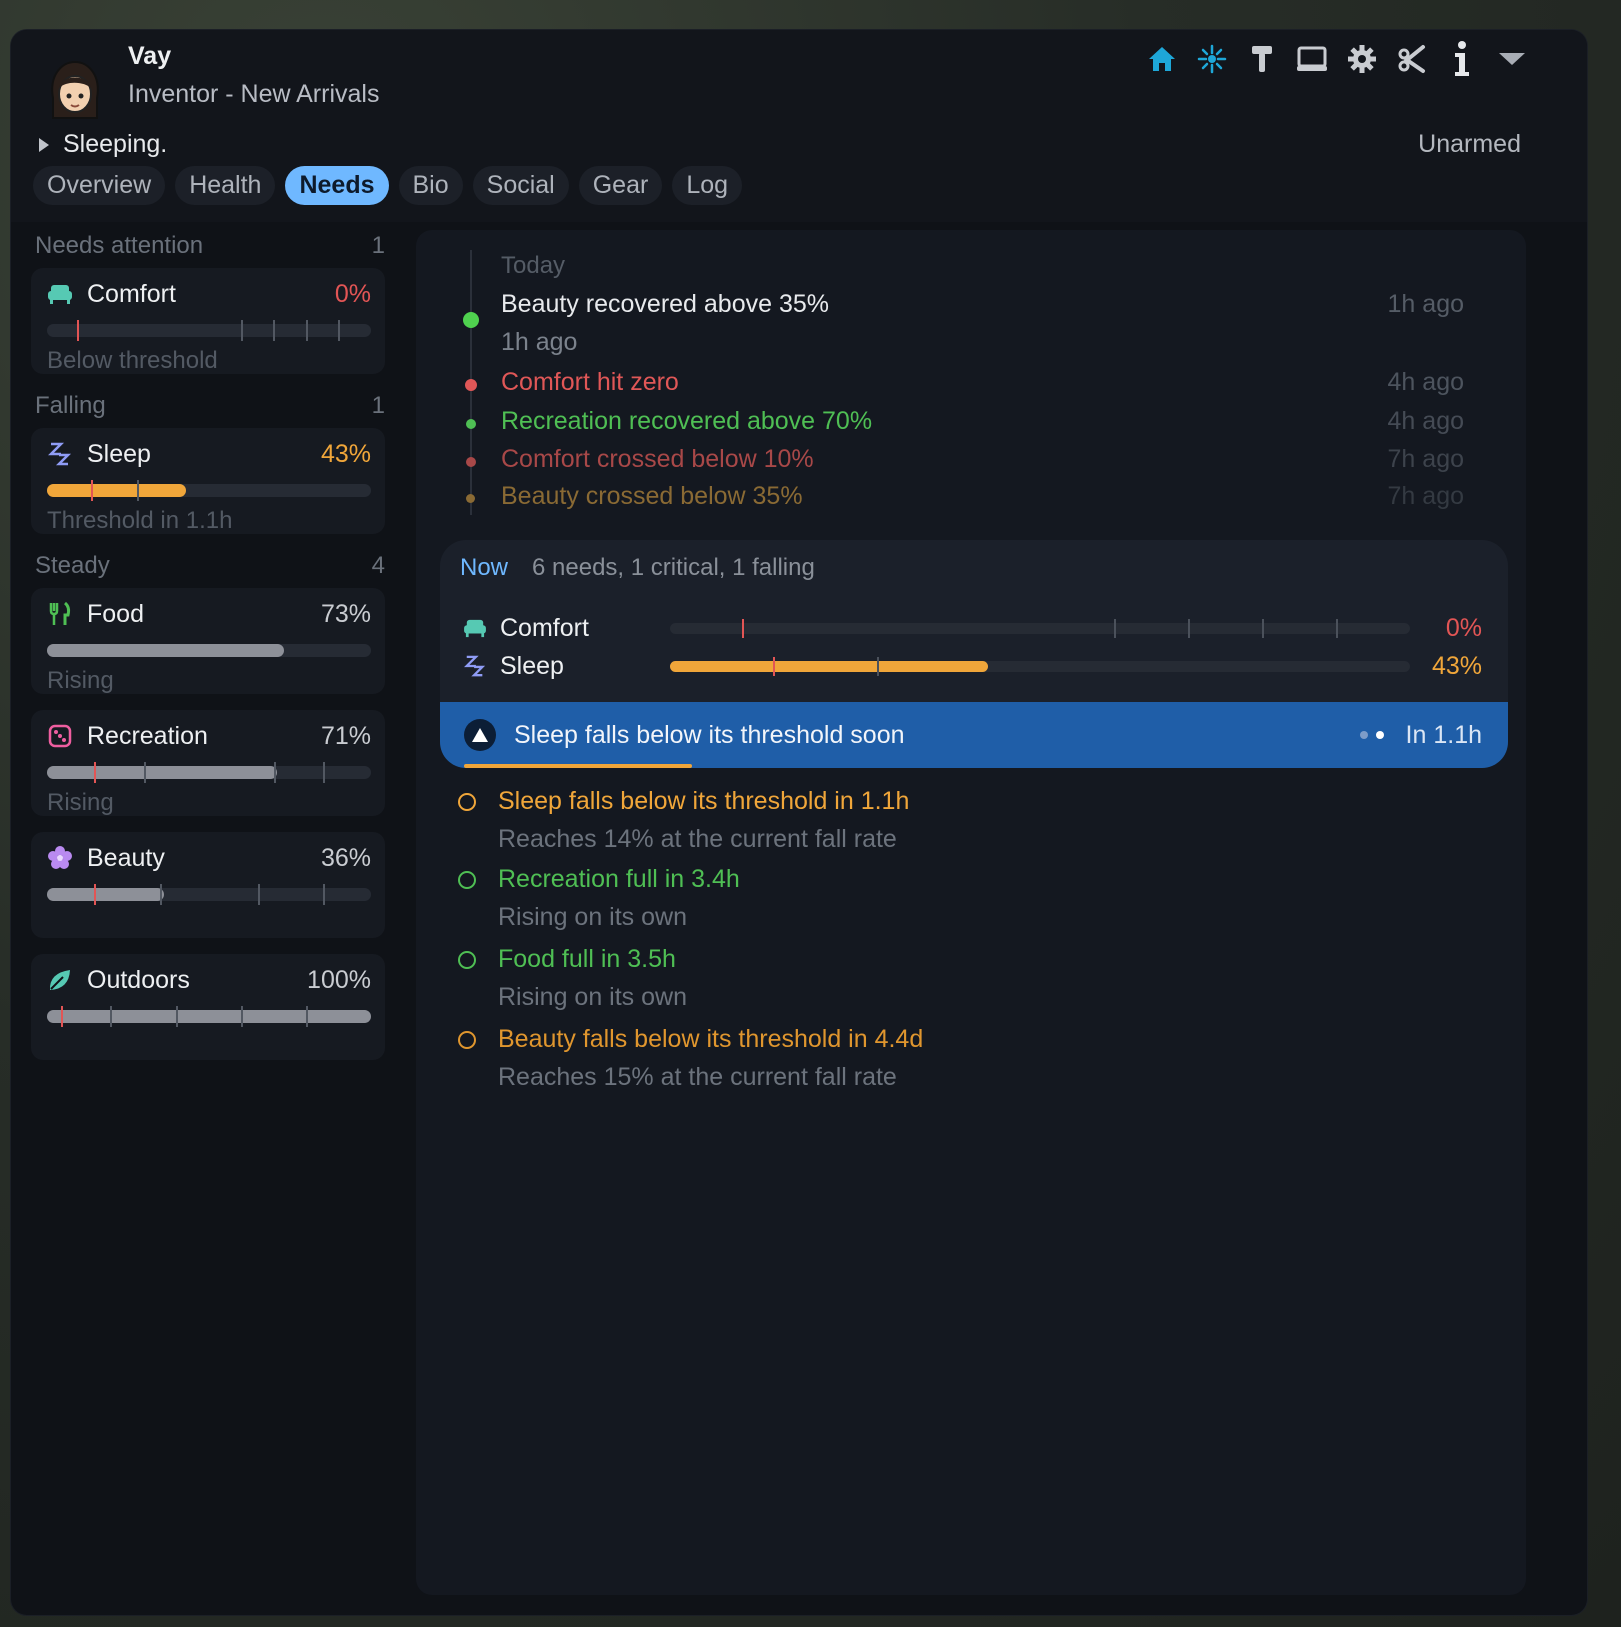 Image resolution: width=1621 pixels, height=1627 pixels. What do you see at coordinates (1379, 735) in the screenshot?
I see `pager-dot-active` at bounding box center [1379, 735].